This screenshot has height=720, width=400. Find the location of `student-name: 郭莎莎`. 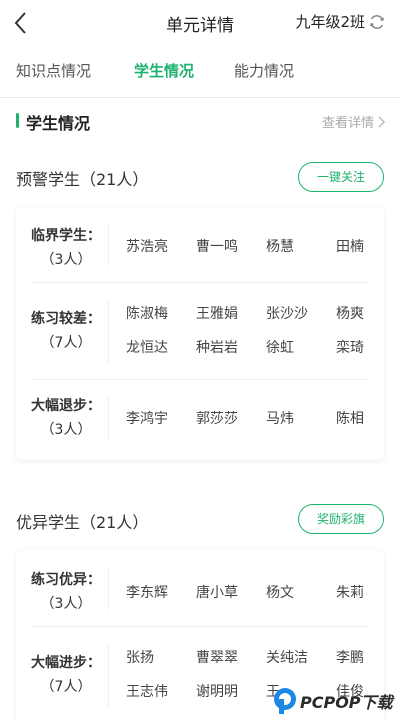

student-name: 郭莎莎 is located at coordinates (217, 418).